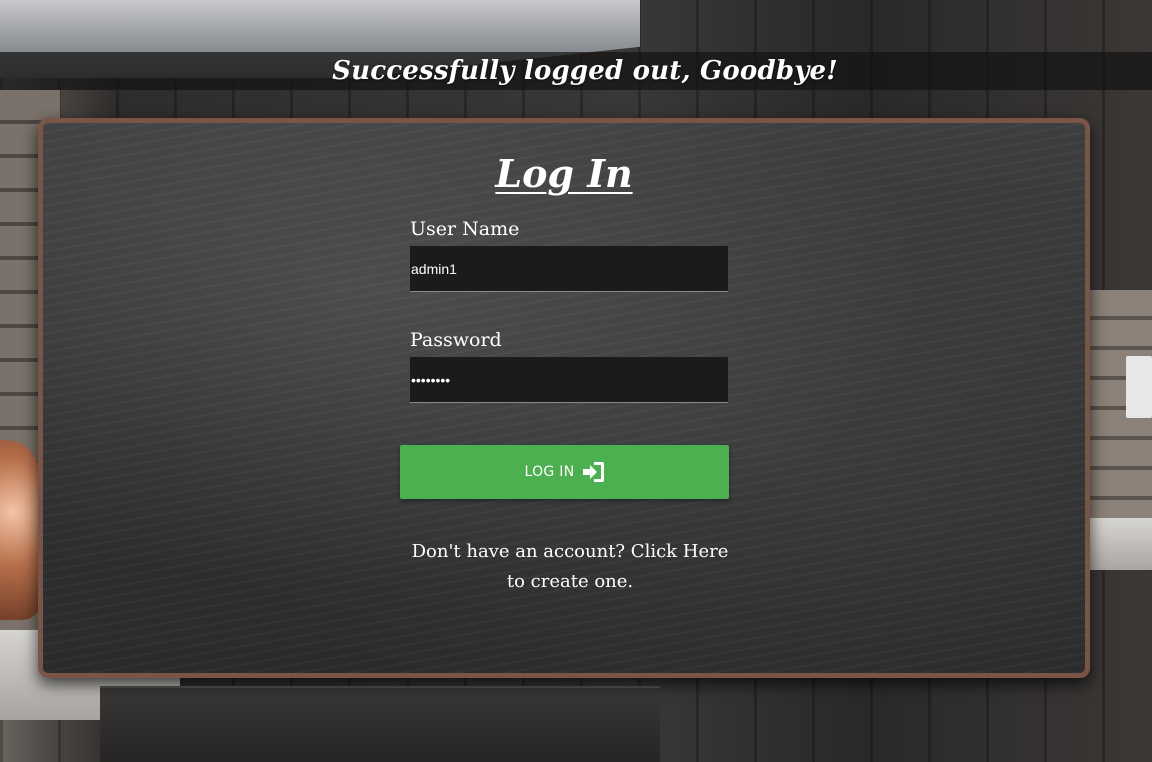 The image size is (1152, 762). What do you see at coordinates (1117, 544) in the screenshot?
I see `background-counter-right` at bounding box center [1117, 544].